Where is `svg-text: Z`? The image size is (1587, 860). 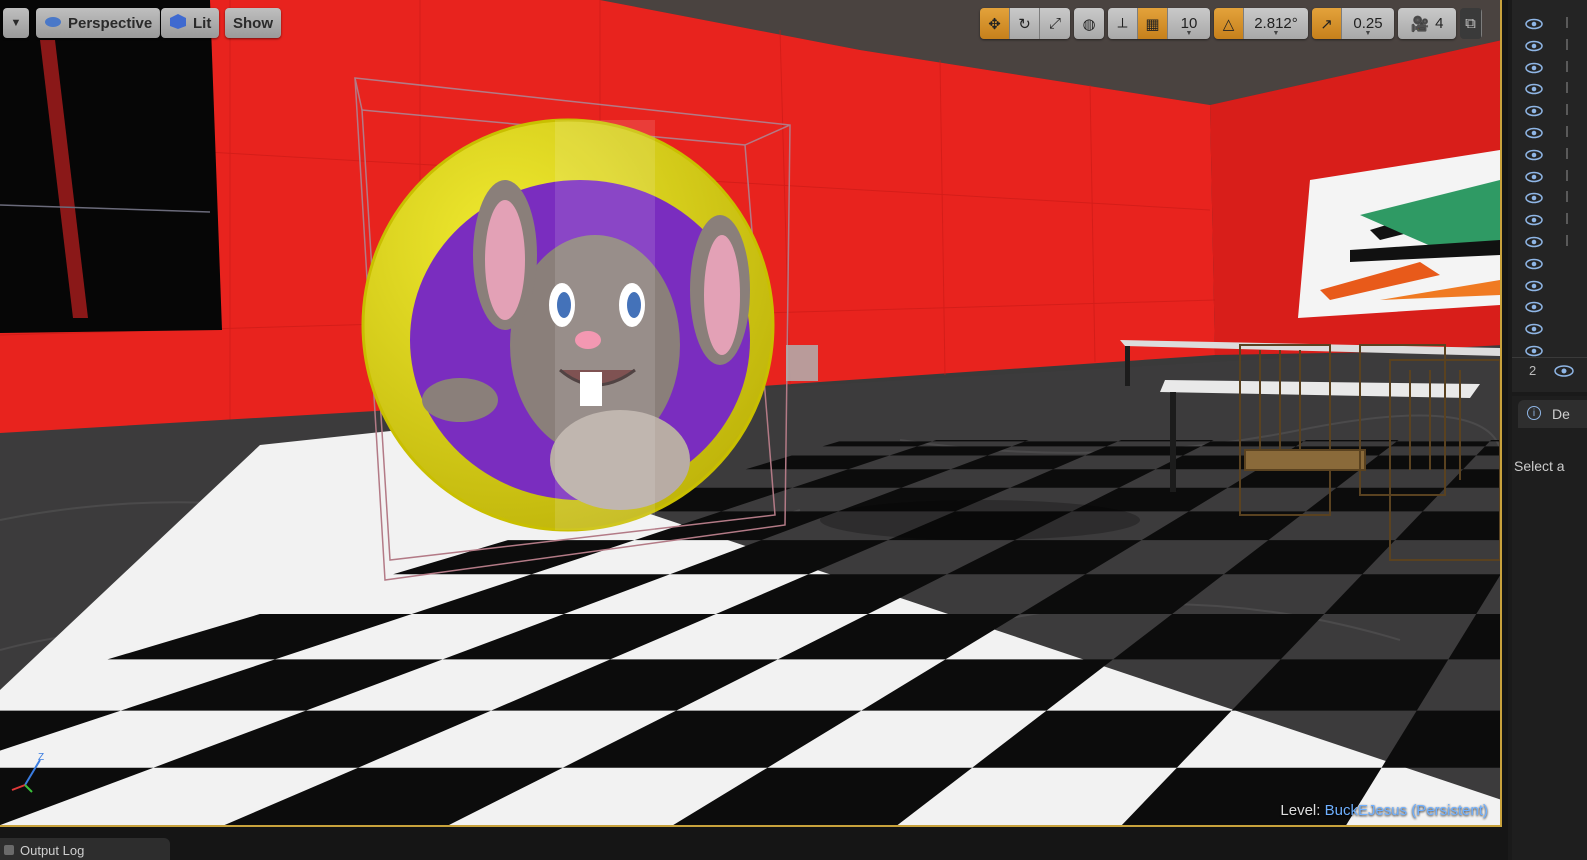
svg-text: Z is located at coordinates (41, 757).